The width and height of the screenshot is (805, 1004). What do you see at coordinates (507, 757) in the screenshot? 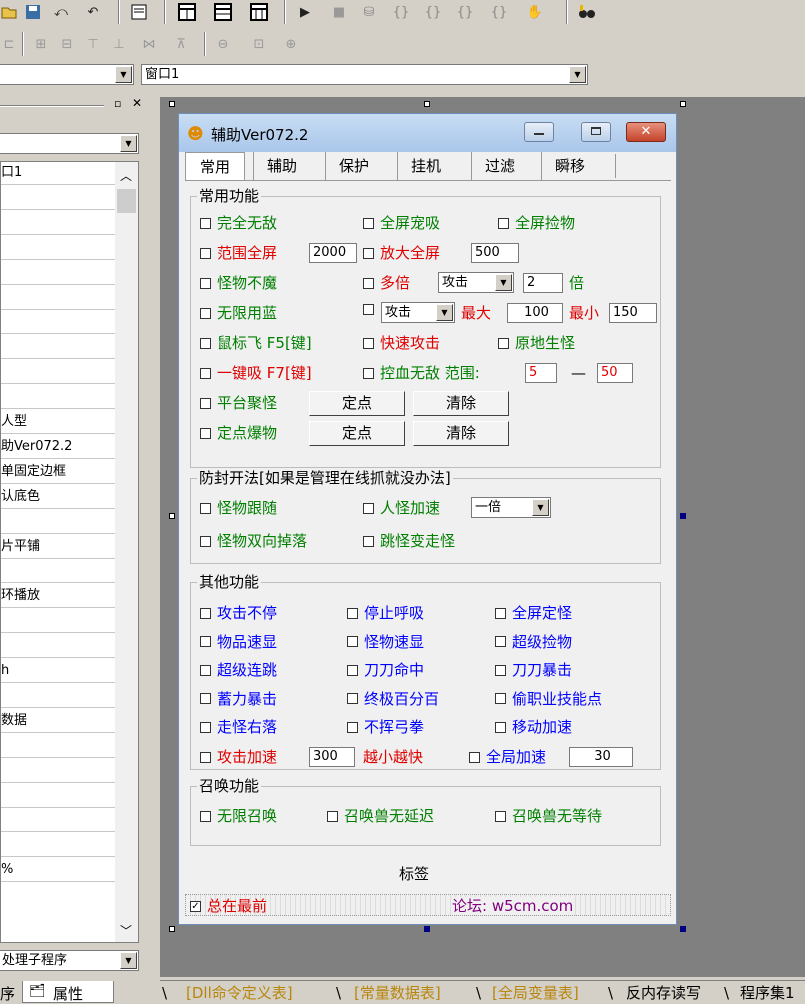
I see `checkbox-quanju: 全局加速` at bounding box center [507, 757].